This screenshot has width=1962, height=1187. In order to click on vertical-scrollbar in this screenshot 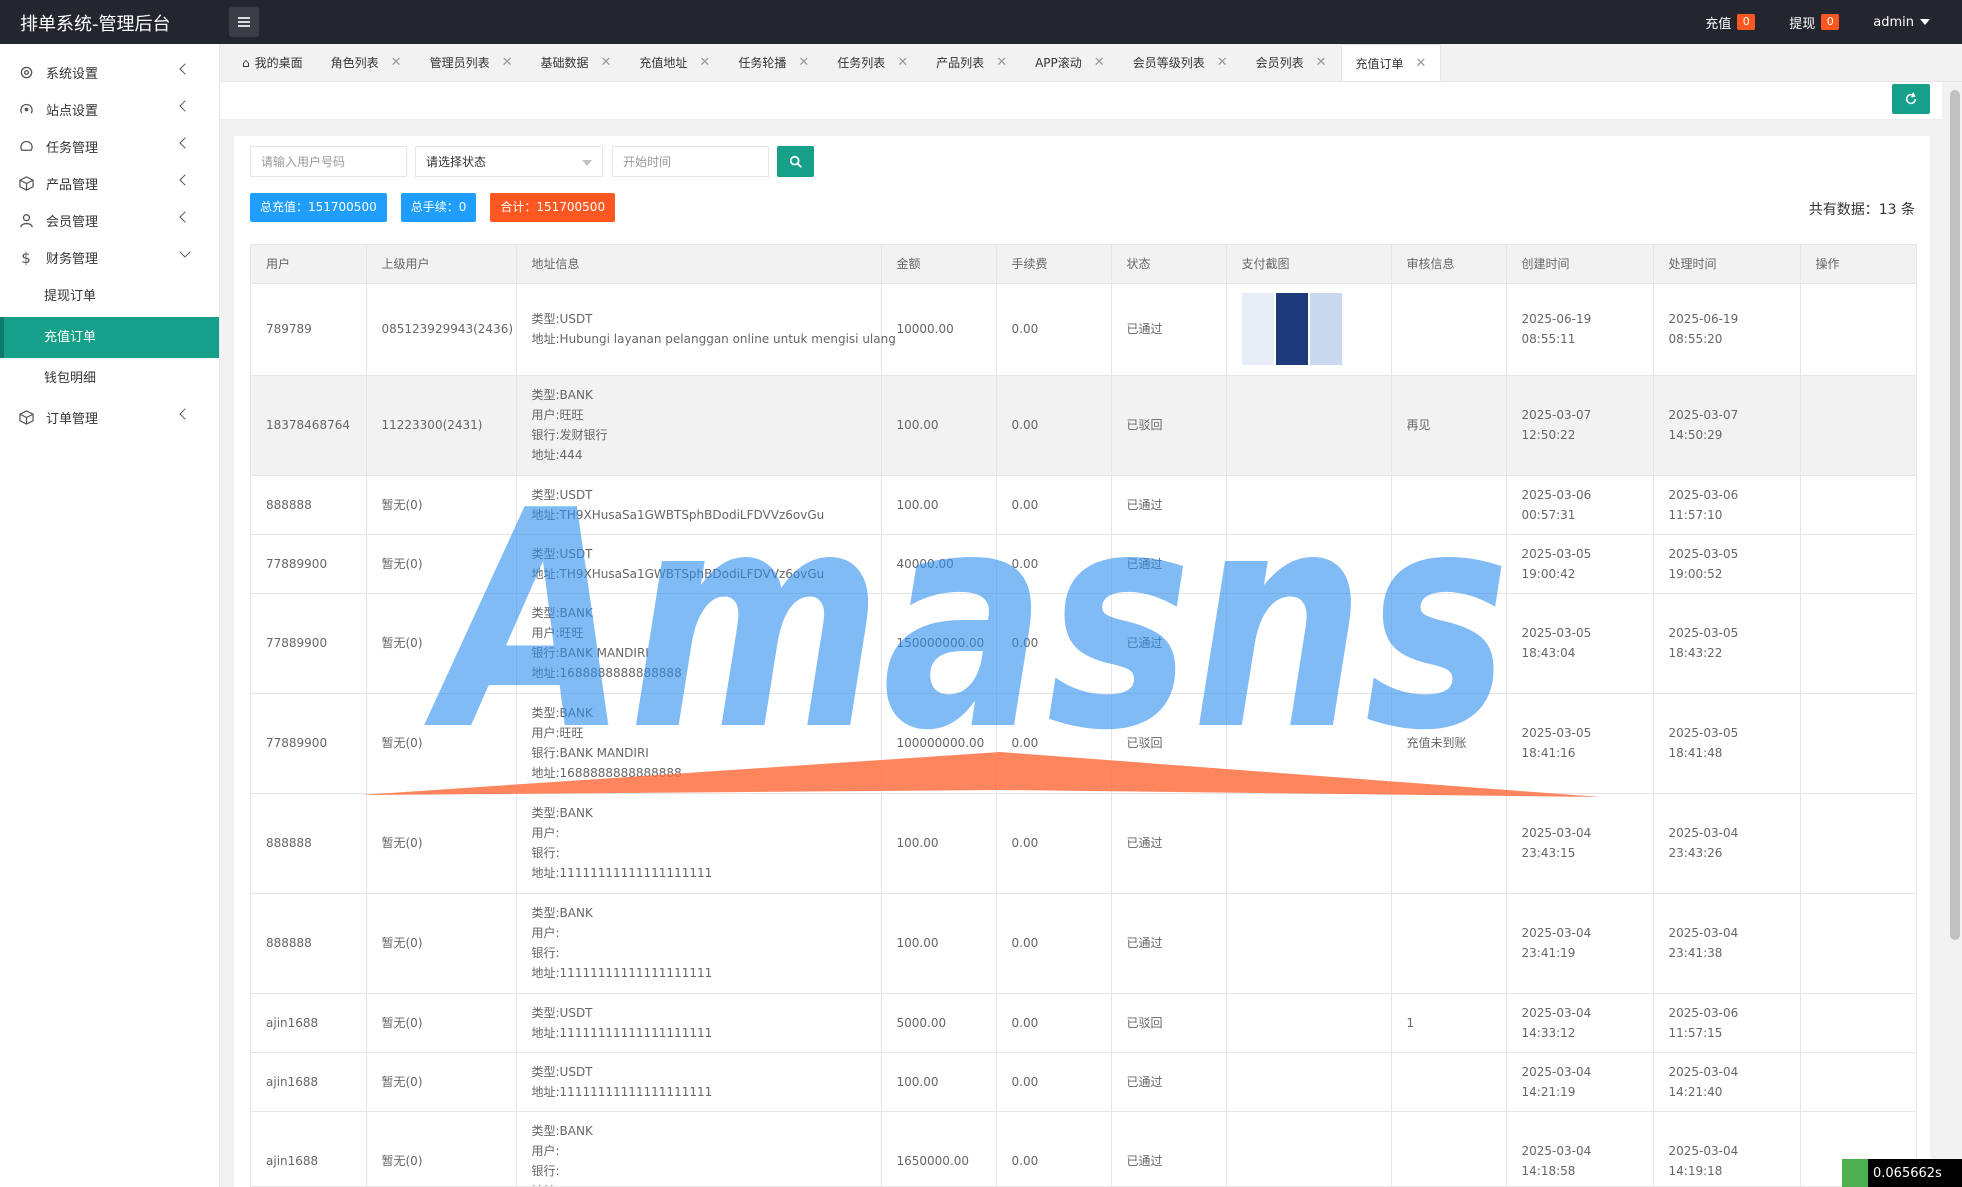, I will do `click(1955, 515)`.